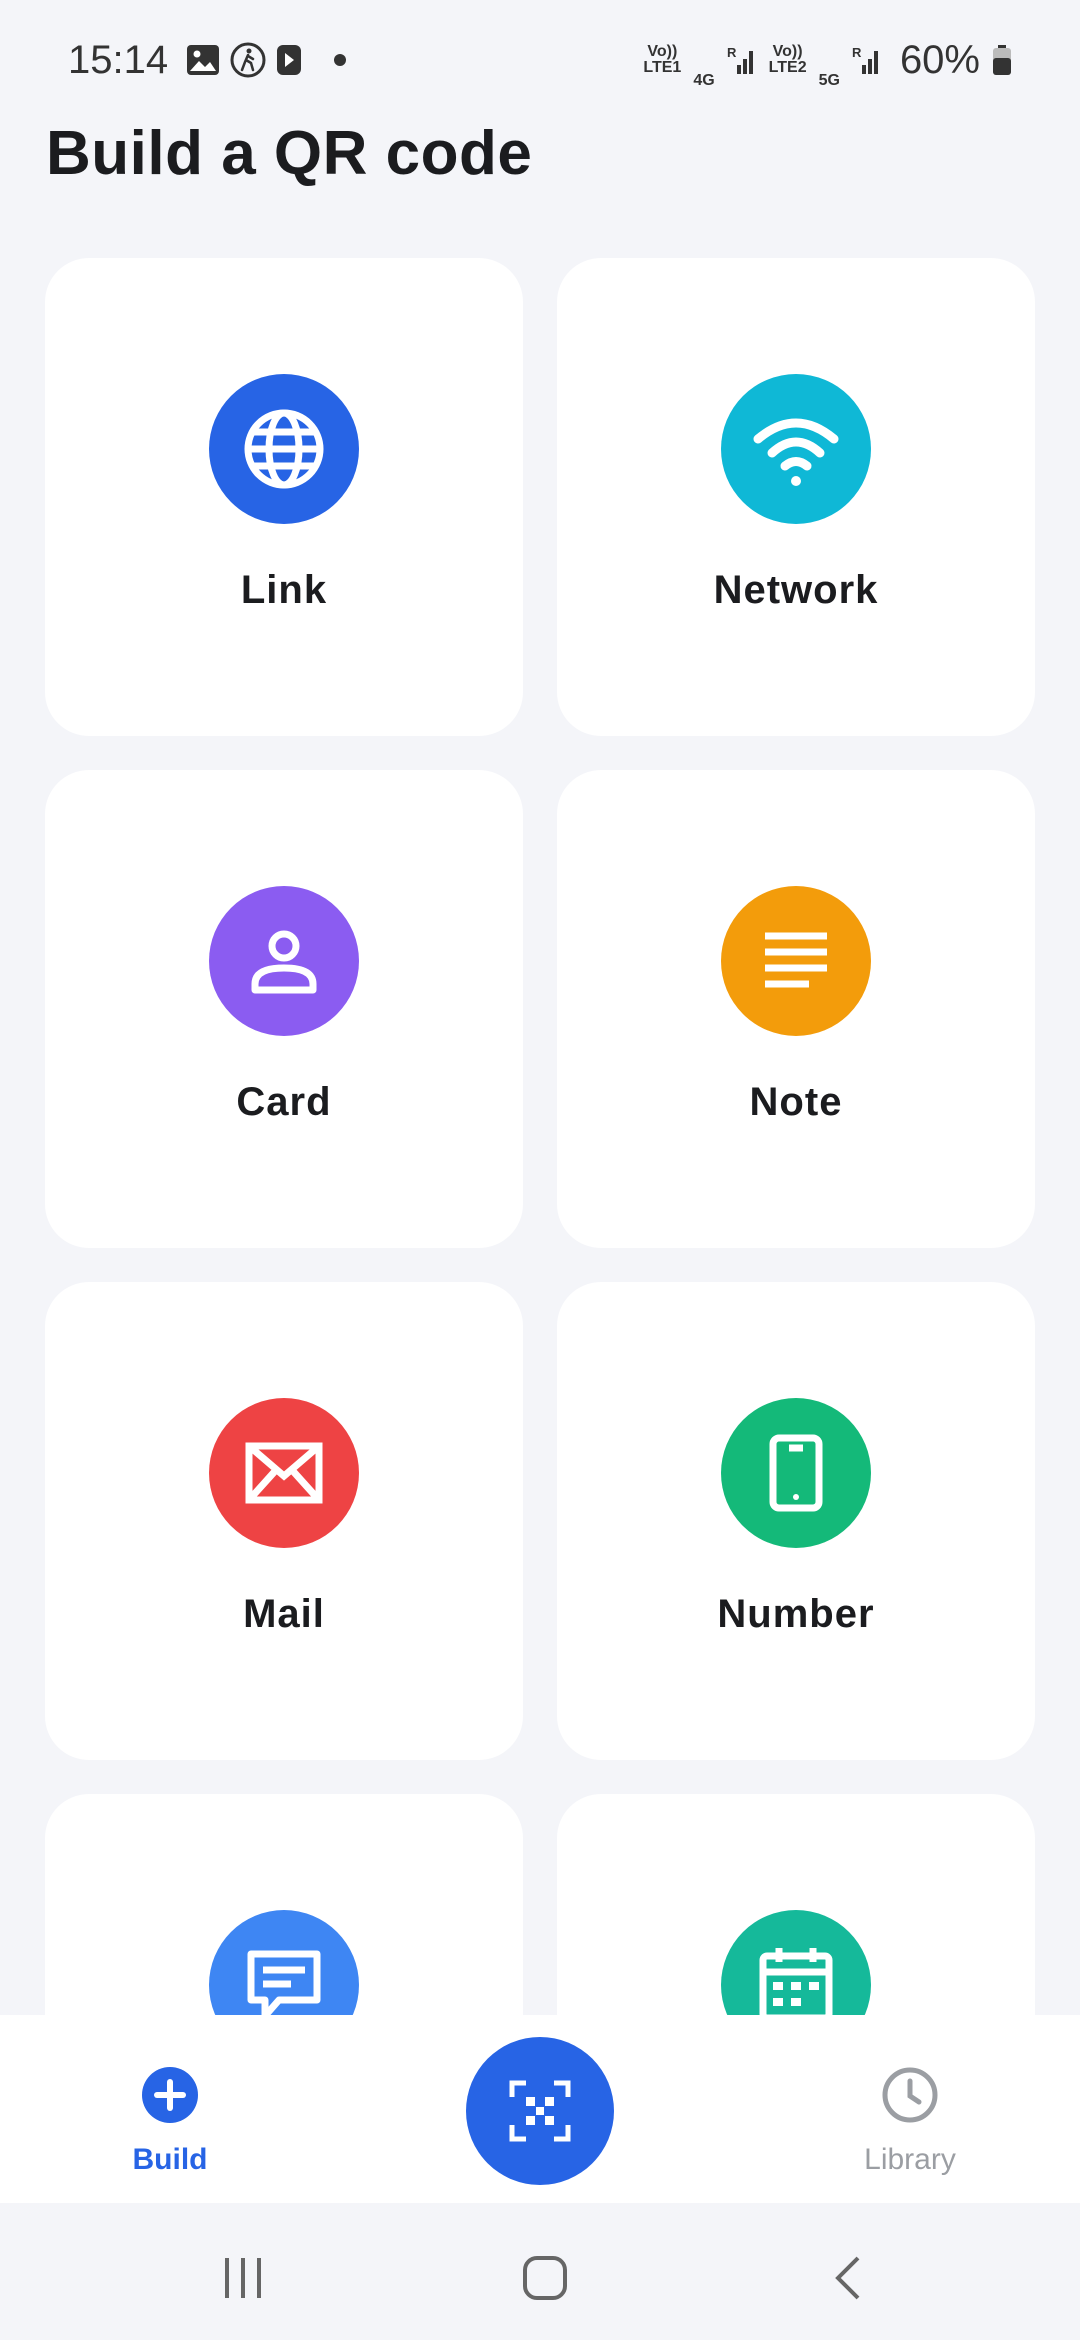 Image resolution: width=1080 pixels, height=2340 pixels. What do you see at coordinates (118, 59) in the screenshot?
I see `status-time: 15:14` at bounding box center [118, 59].